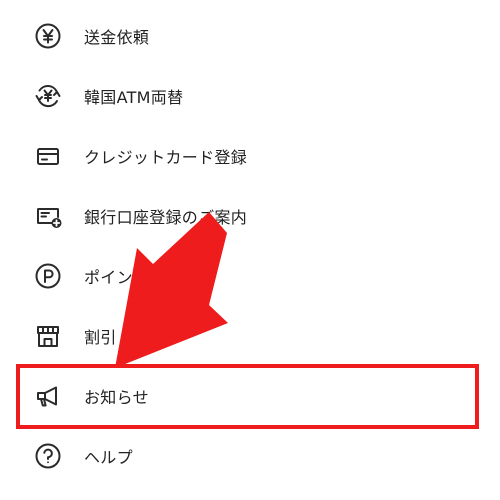  Describe the element at coordinates (166, 217) in the screenshot. I see `menu-item-label: 銀行口座登録のご案内` at that location.